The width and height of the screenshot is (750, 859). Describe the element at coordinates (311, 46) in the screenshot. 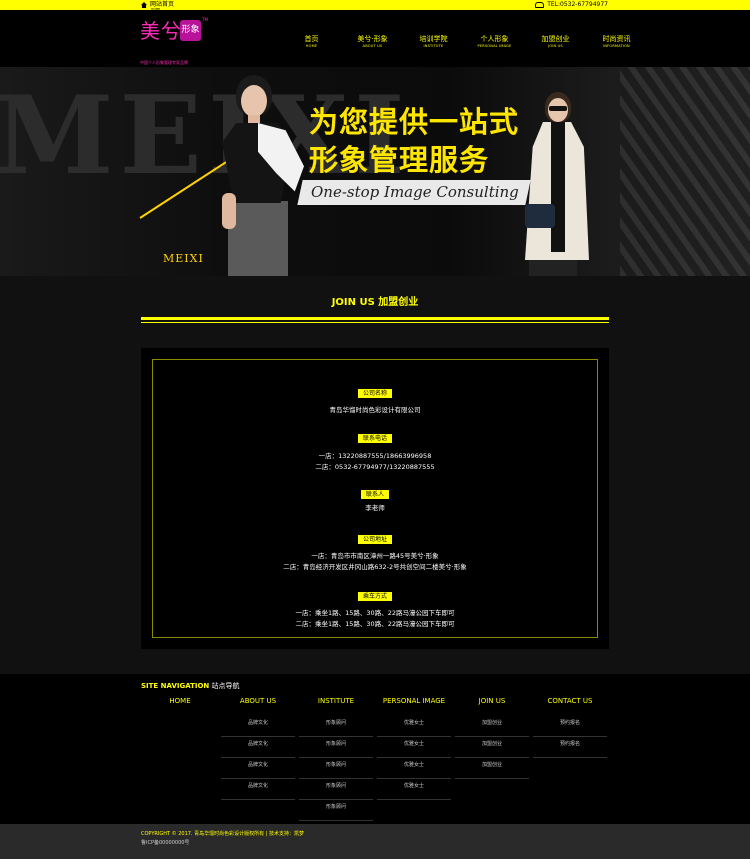

I see `nav-item-sublabel: HOME` at that location.